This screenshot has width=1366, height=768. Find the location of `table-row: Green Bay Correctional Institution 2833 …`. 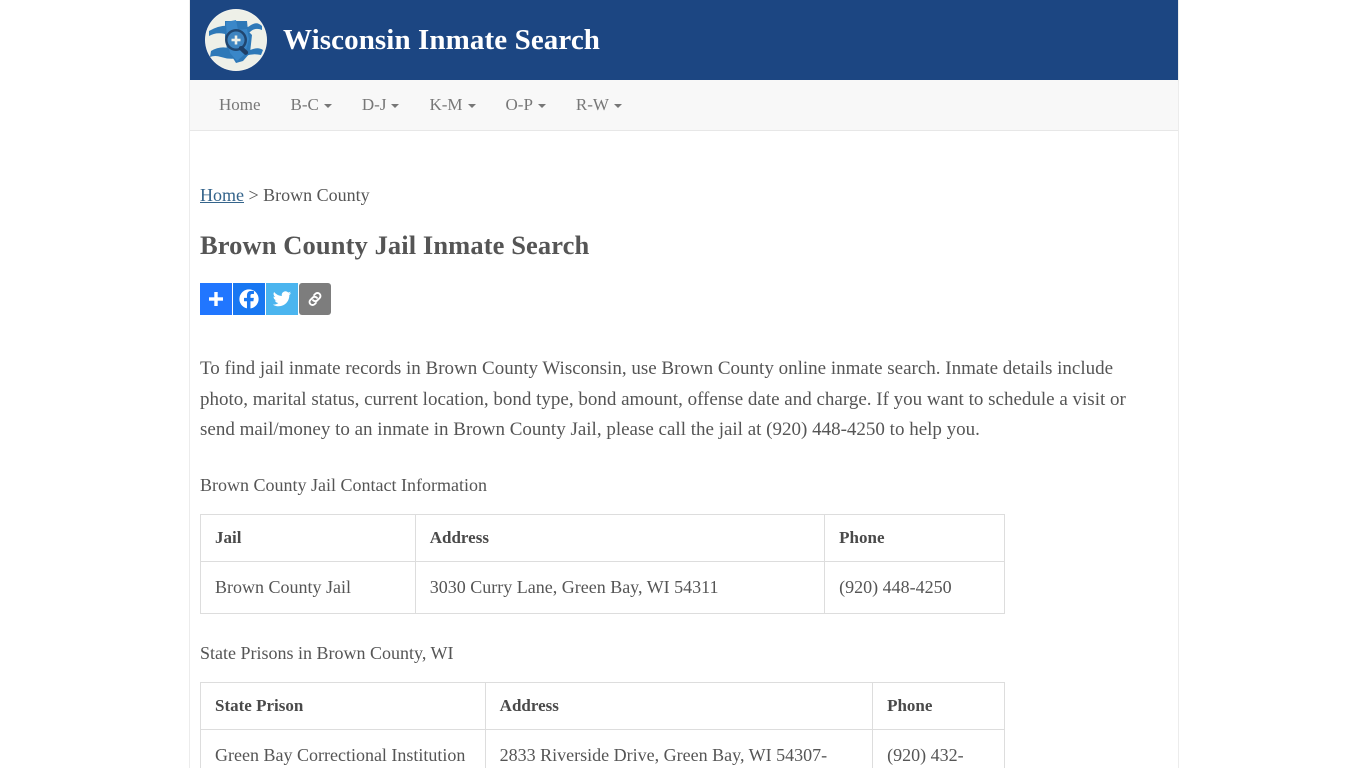

table-row: Green Bay Correctional Institution 2833 … is located at coordinates (602, 748).